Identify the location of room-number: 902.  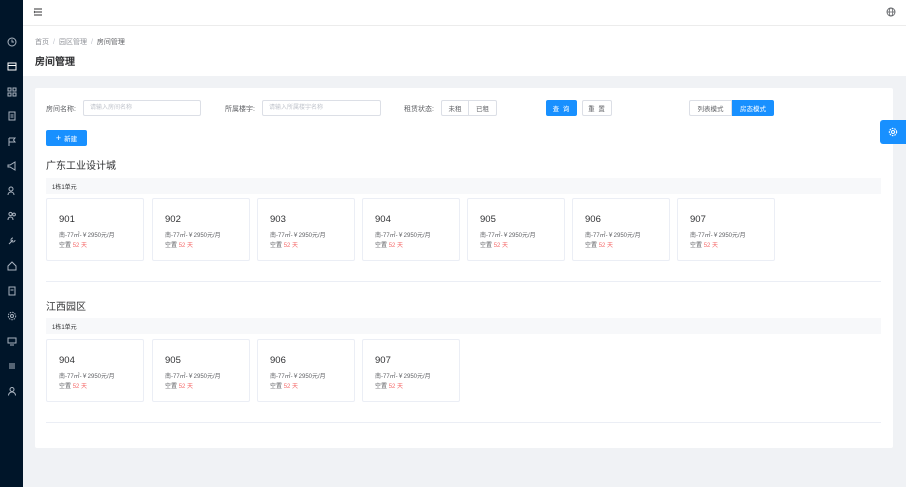
(173, 219).